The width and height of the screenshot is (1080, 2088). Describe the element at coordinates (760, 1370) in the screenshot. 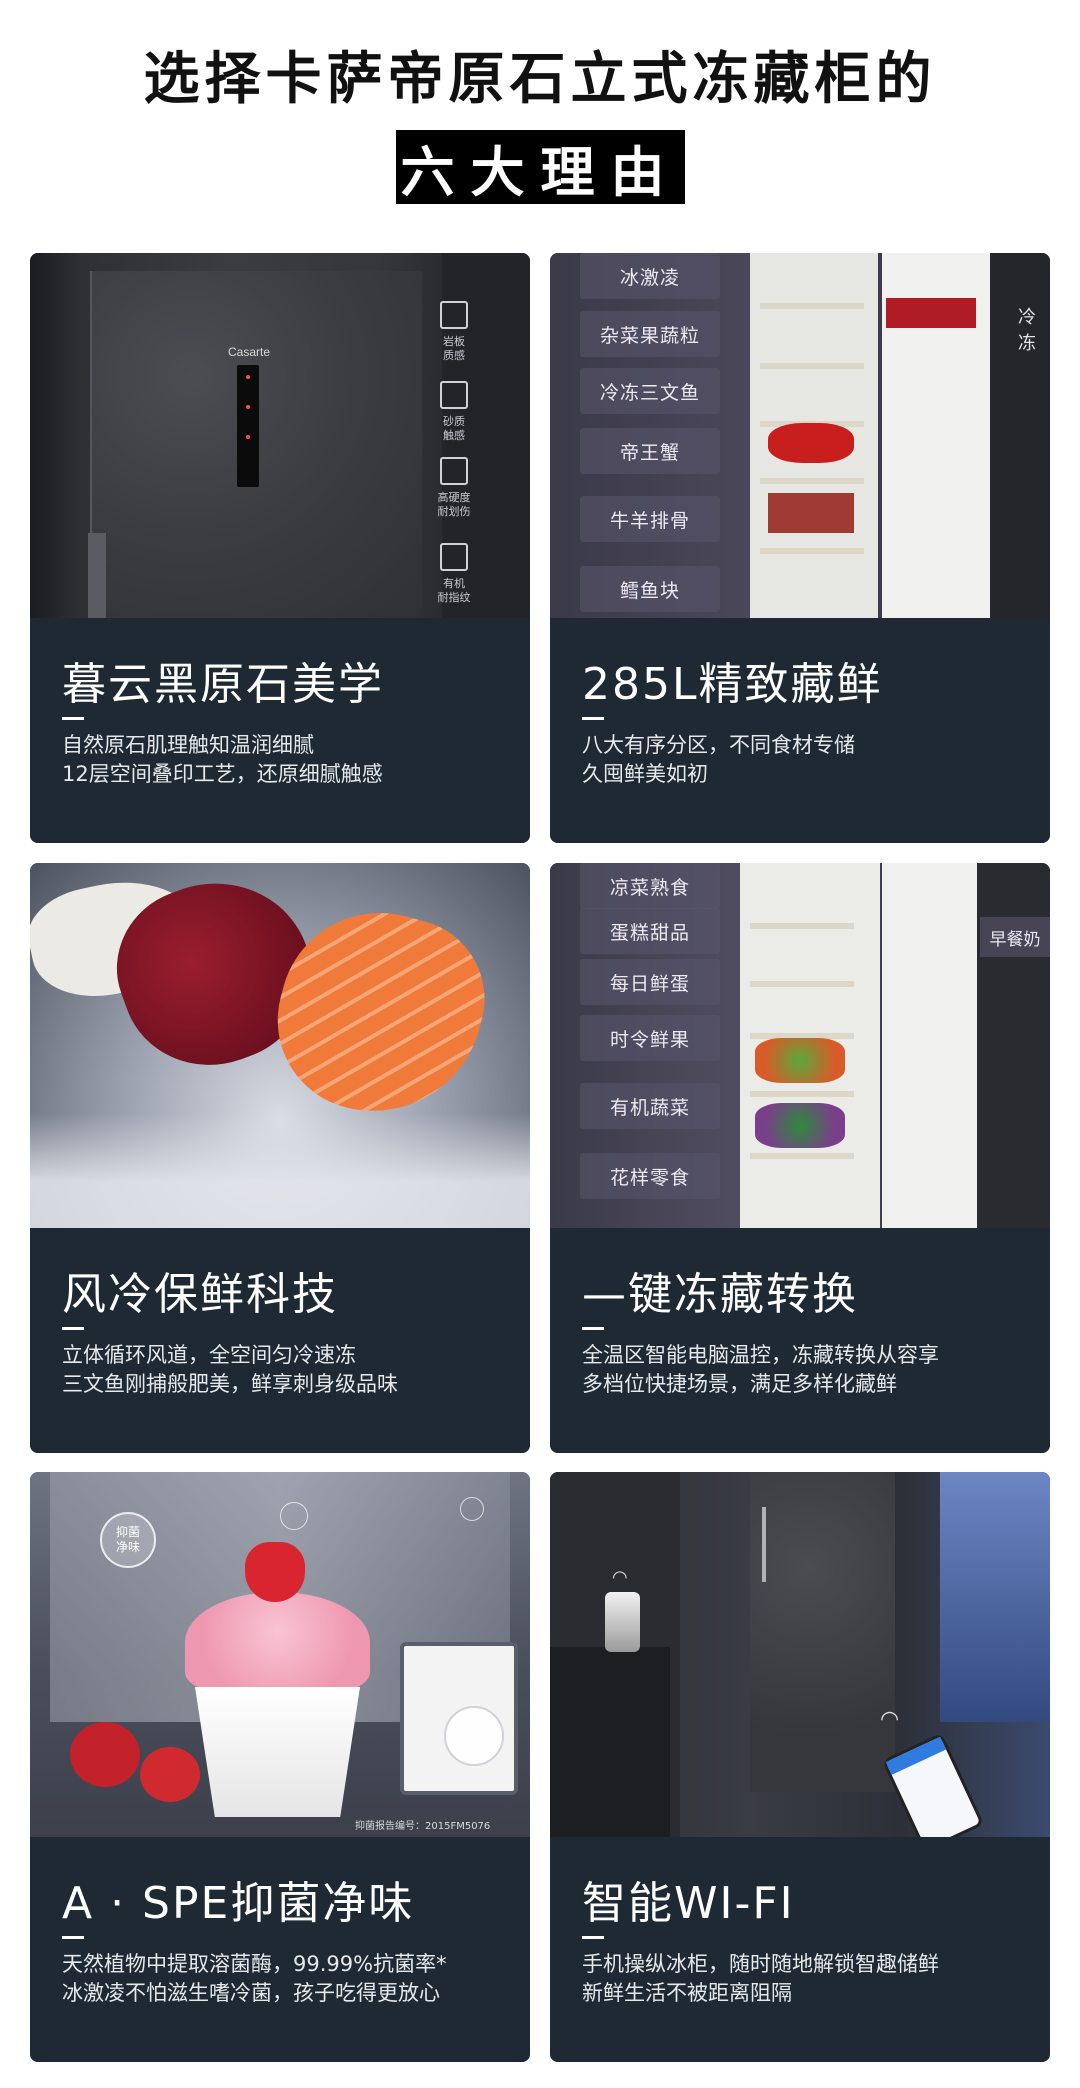

I see `card-description: 全温区智能电脑温控，冻藏转换从容享 多档位快捷场景，满足多样化藏鲜` at that location.